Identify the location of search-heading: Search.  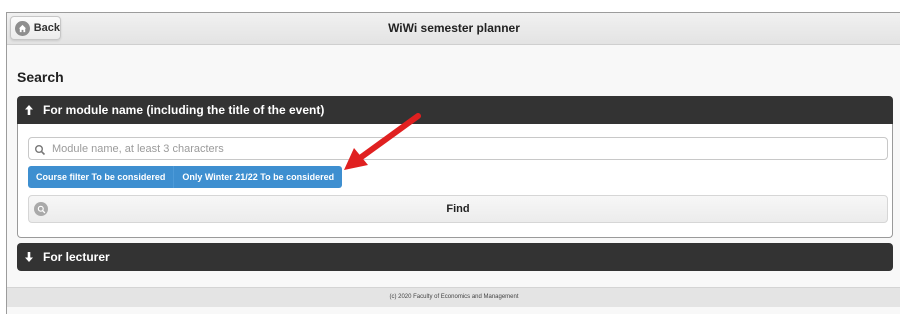
(40, 77).